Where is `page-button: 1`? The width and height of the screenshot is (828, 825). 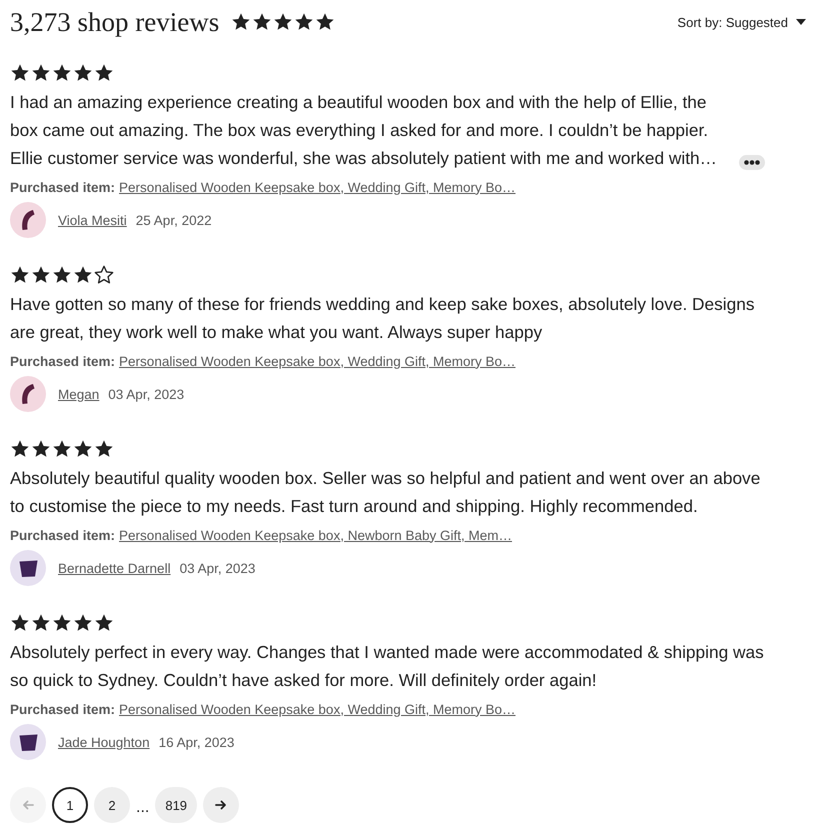 page-button: 1 is located at coordinates (70, 805).